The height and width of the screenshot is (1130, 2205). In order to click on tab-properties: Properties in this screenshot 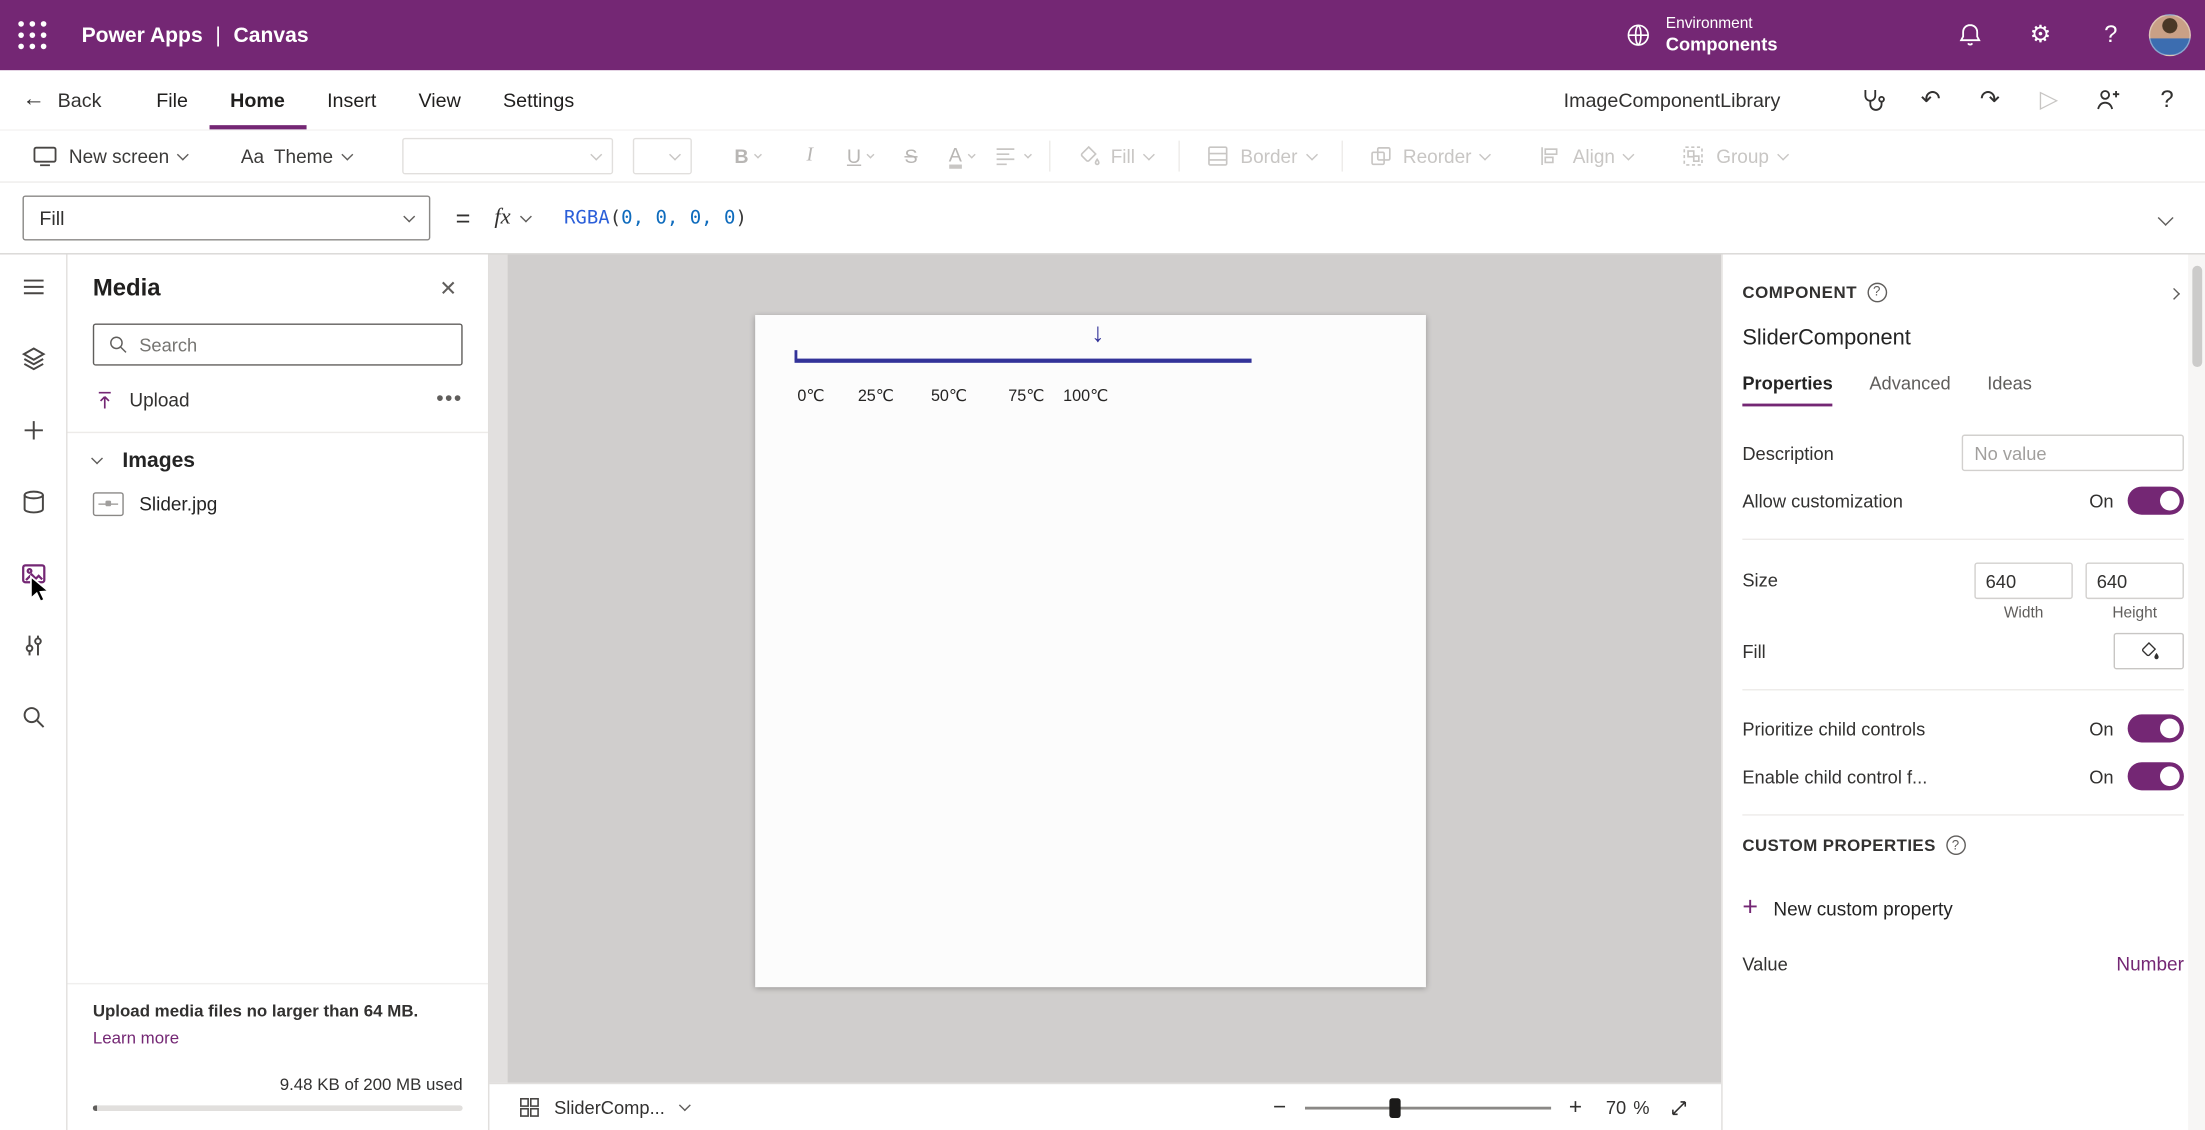, I will do `click(1787, 390)`.